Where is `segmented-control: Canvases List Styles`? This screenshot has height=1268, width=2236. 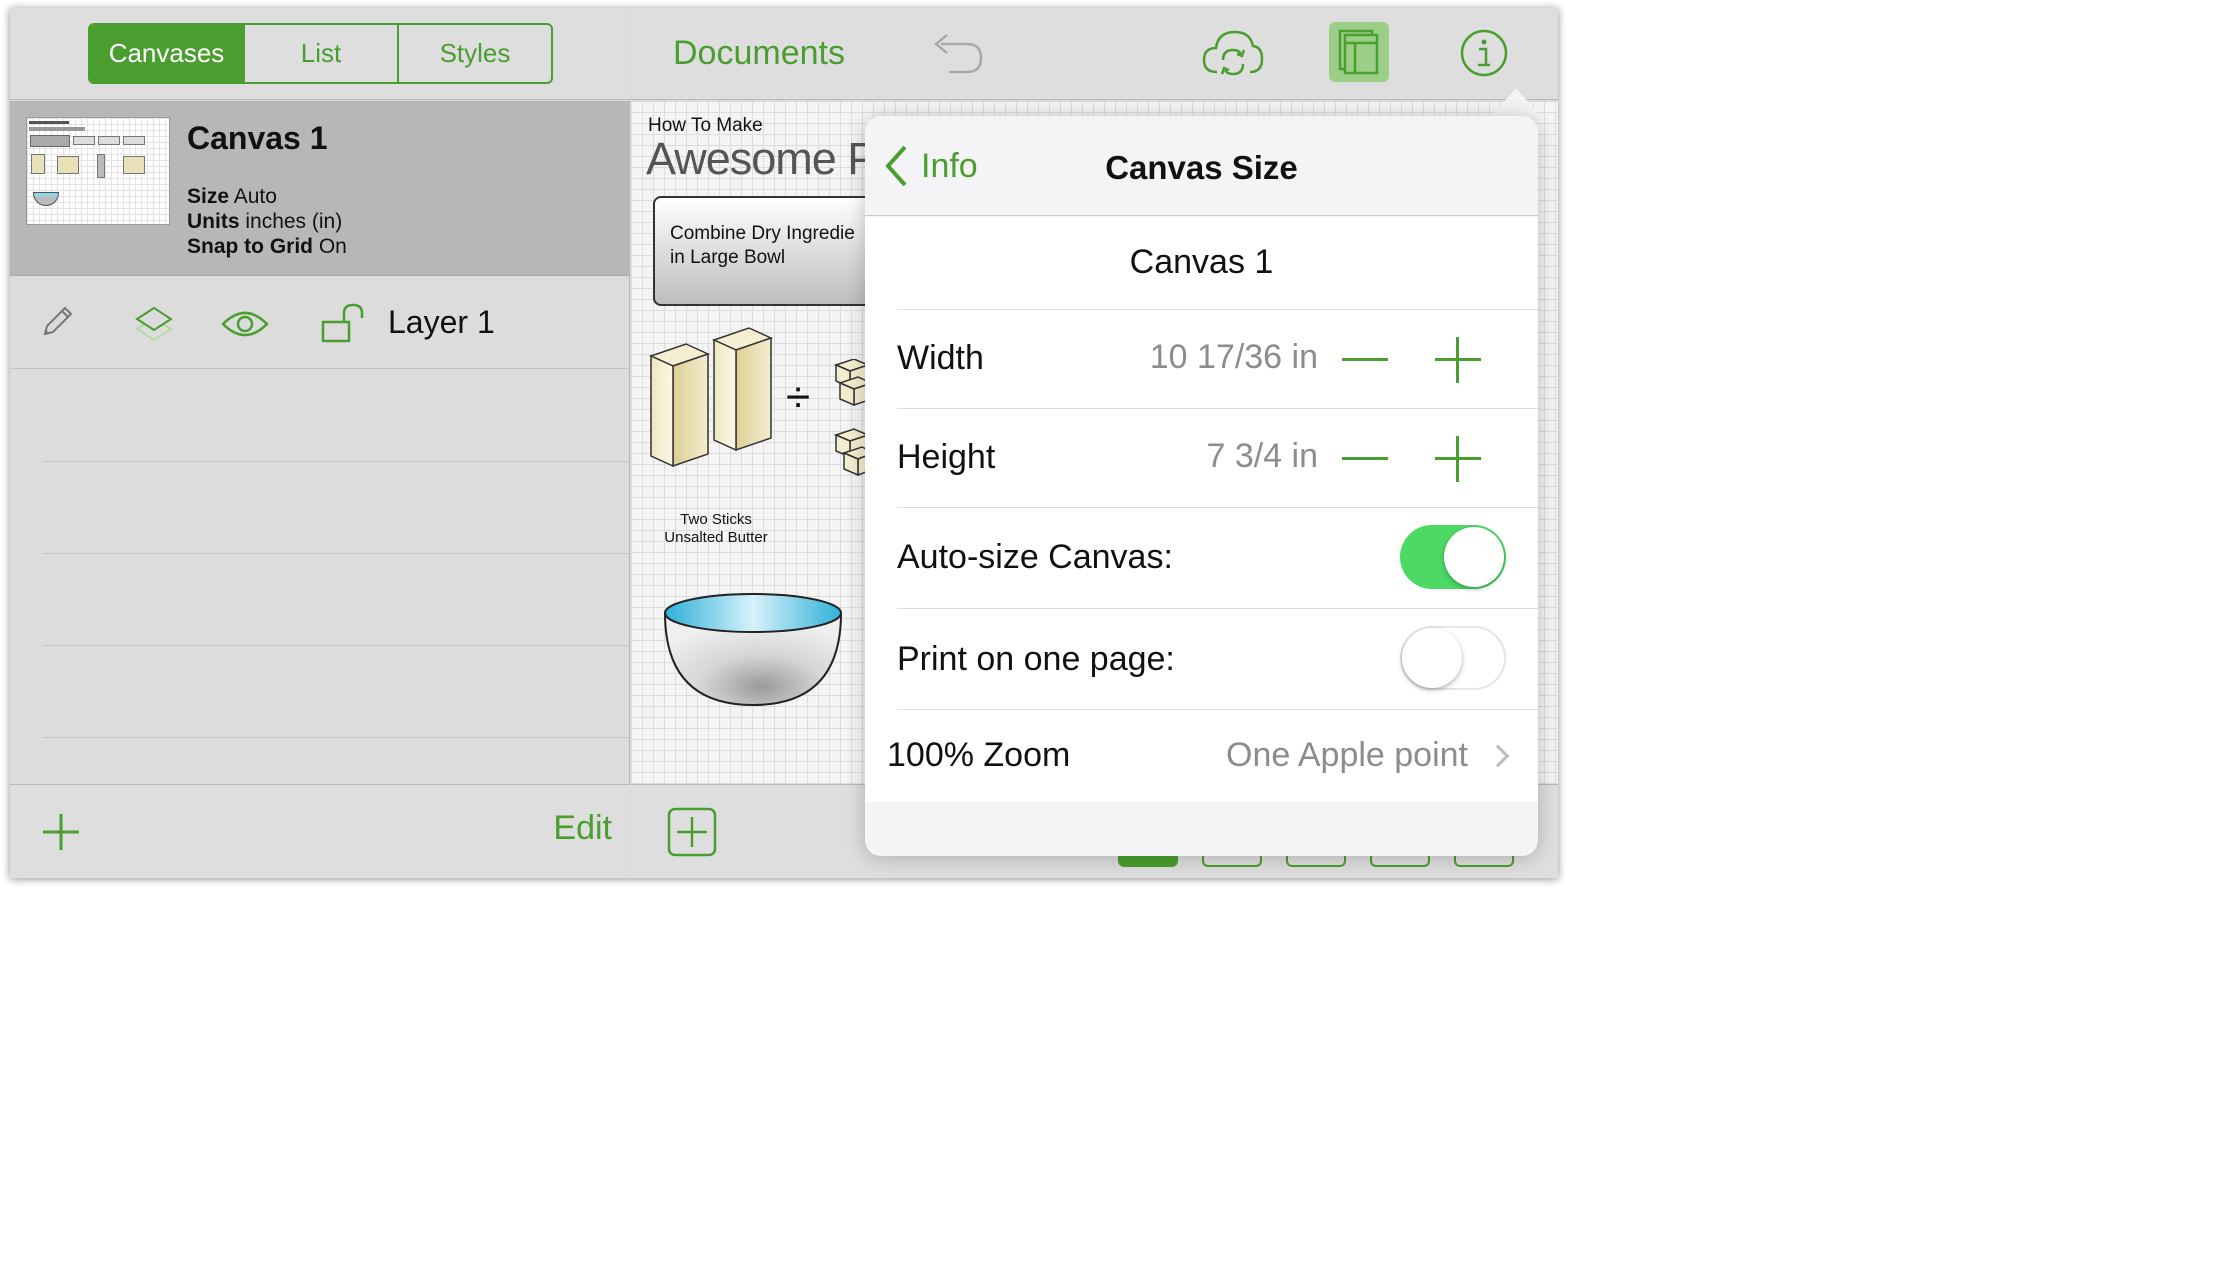 segmented-control: Canvases List Styles is located at coordinates (320, 53).